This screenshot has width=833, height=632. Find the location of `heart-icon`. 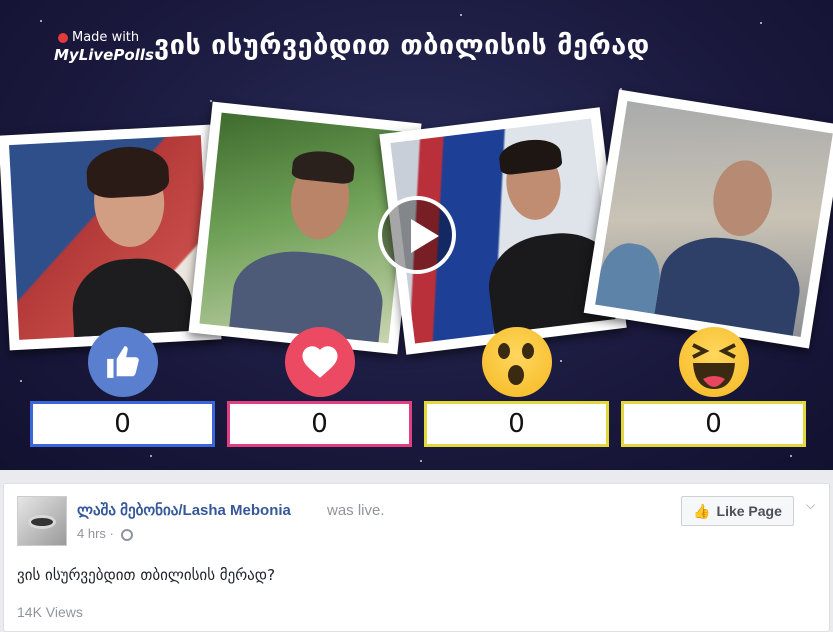

heart-icon is located at coordinates (320, 362).